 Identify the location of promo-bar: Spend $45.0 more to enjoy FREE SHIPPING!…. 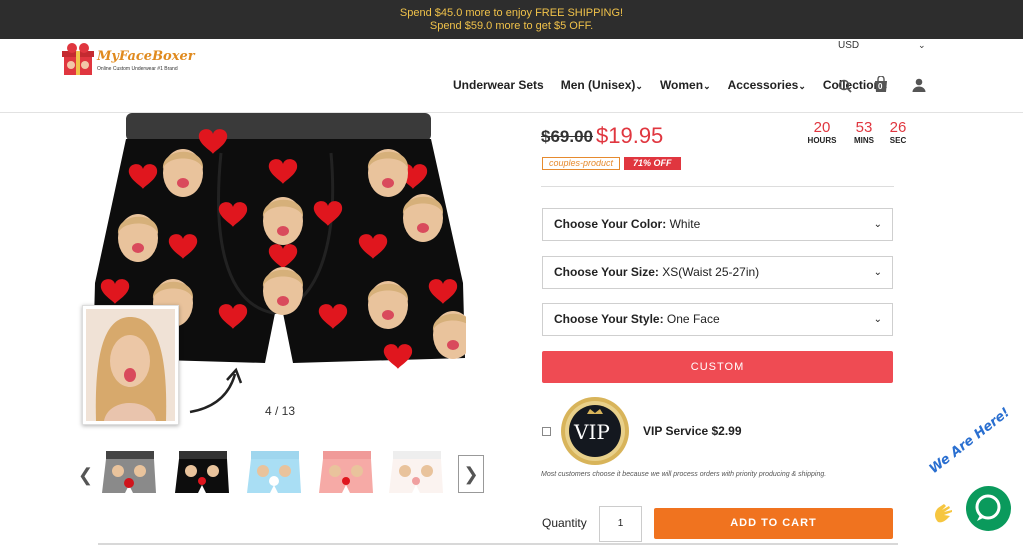
(511, 19).